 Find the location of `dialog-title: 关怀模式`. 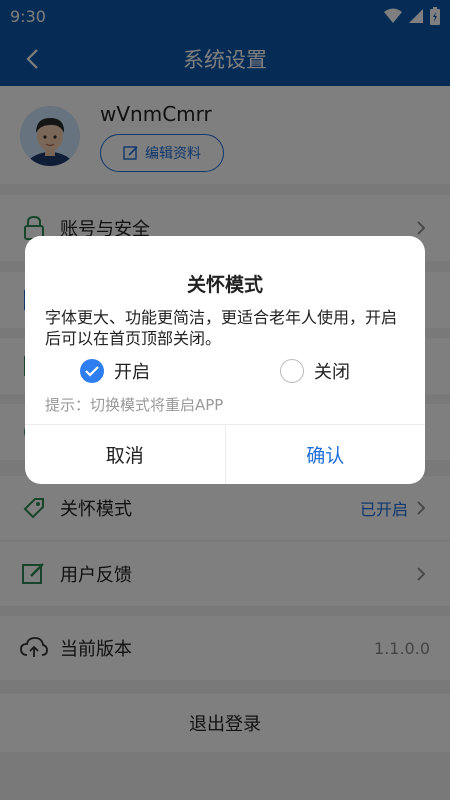

dialog-title: 关怀模式 is located at coordinates (224, 285).